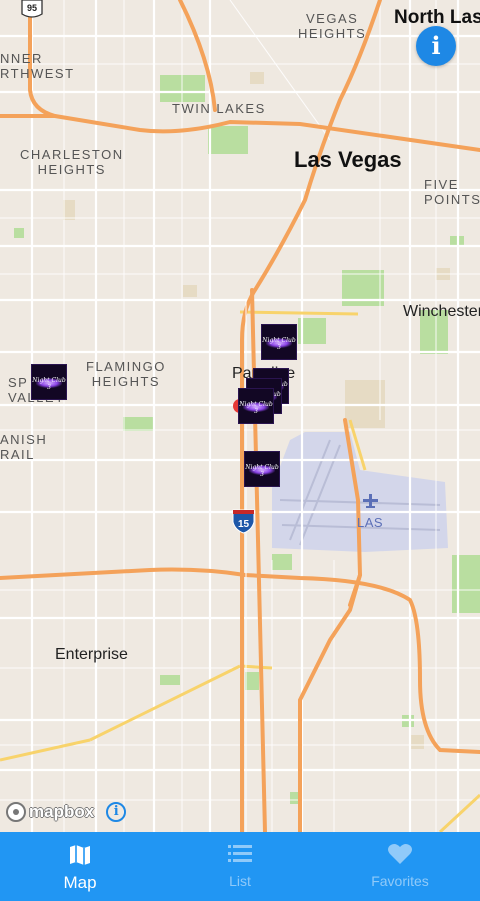 The image size is (480, 901). Describe the element at coordinates (37, 66) in the screenshot. I see `label-inner-northwest: NNER RTHWEST` at that location.